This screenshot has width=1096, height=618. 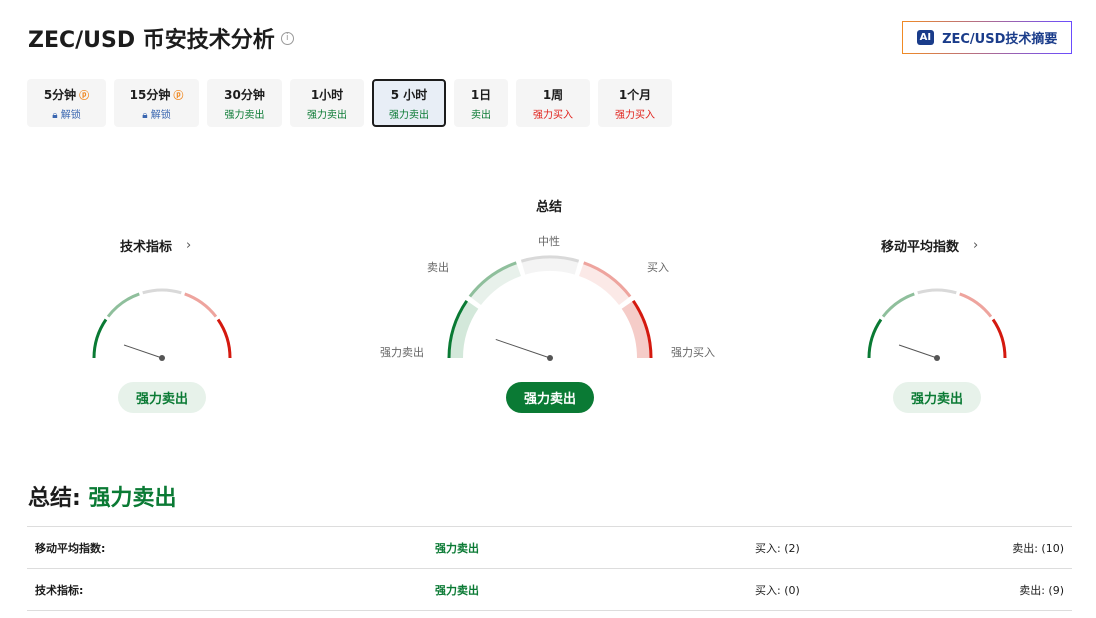 I want to click on gauge-title: 技术指标, so click(x=146, y=247).